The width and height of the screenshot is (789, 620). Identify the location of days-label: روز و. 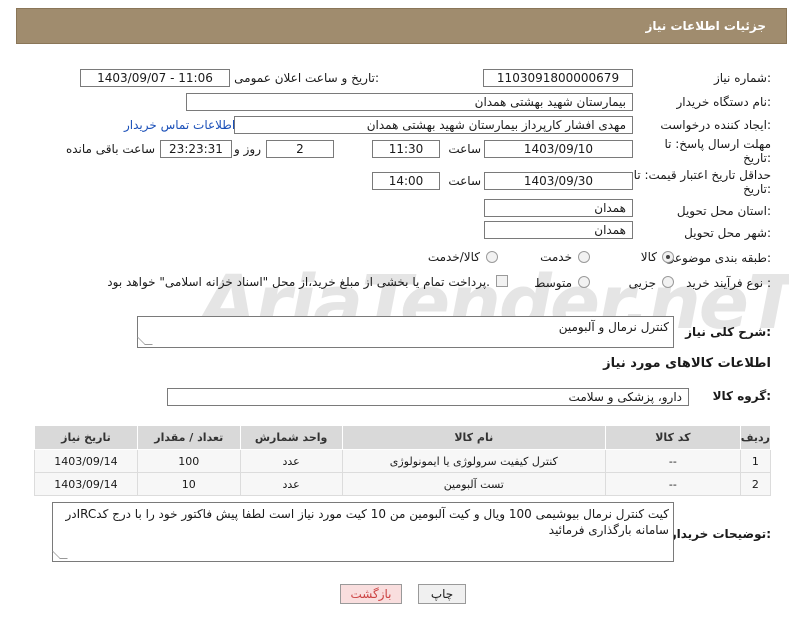
(247, 149).